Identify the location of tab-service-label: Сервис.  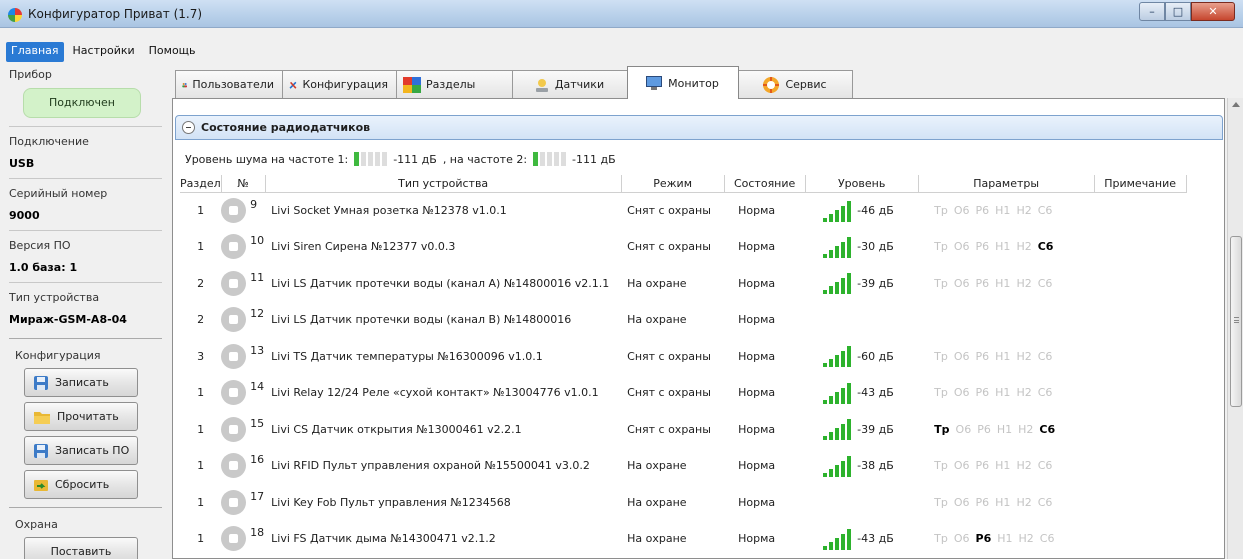
(806, 84).